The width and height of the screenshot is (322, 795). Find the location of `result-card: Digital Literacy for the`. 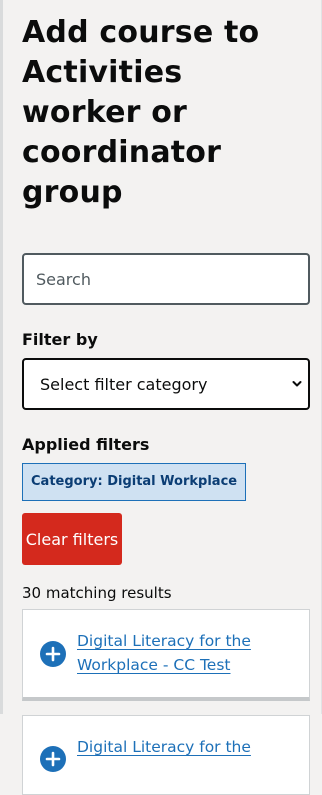

result-card: Digital Literacy for the is located at coordinates (166, 755).